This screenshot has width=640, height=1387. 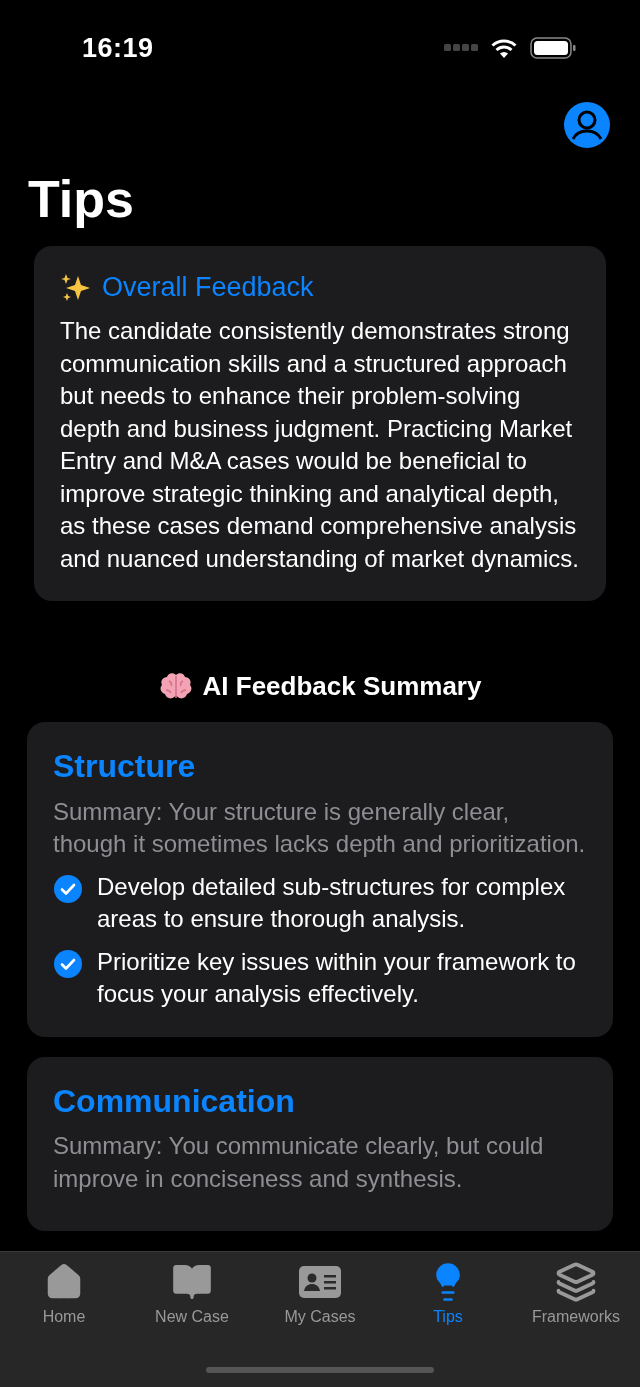 What do you see at coordinates (587, 125) in the screenshot?
I see `profile-button` at bounding box center [587, 125].